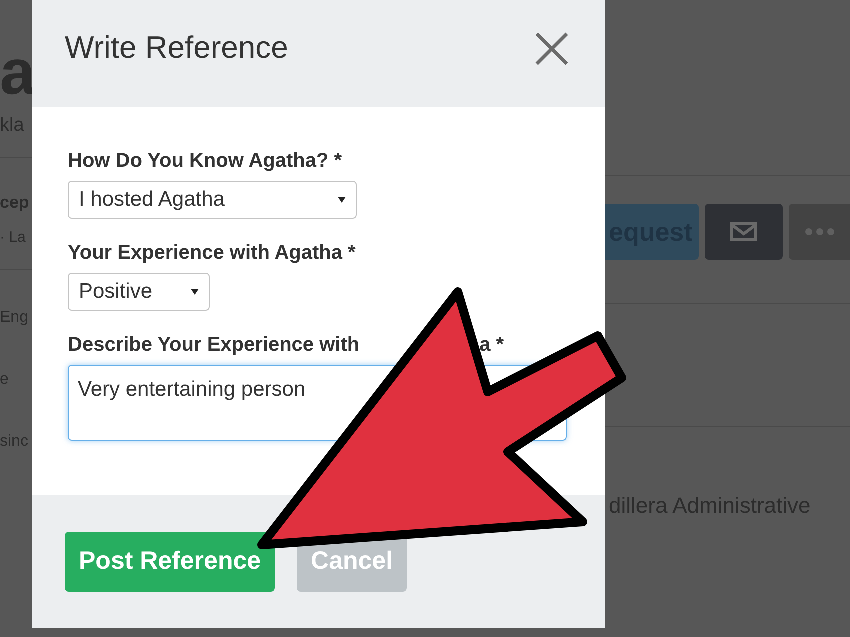 The width and height of the screenshot is (850, 637). Describe the element at coordinates (176, 48) in the screenshot. I see `modal-title: Write Reference` at that location.